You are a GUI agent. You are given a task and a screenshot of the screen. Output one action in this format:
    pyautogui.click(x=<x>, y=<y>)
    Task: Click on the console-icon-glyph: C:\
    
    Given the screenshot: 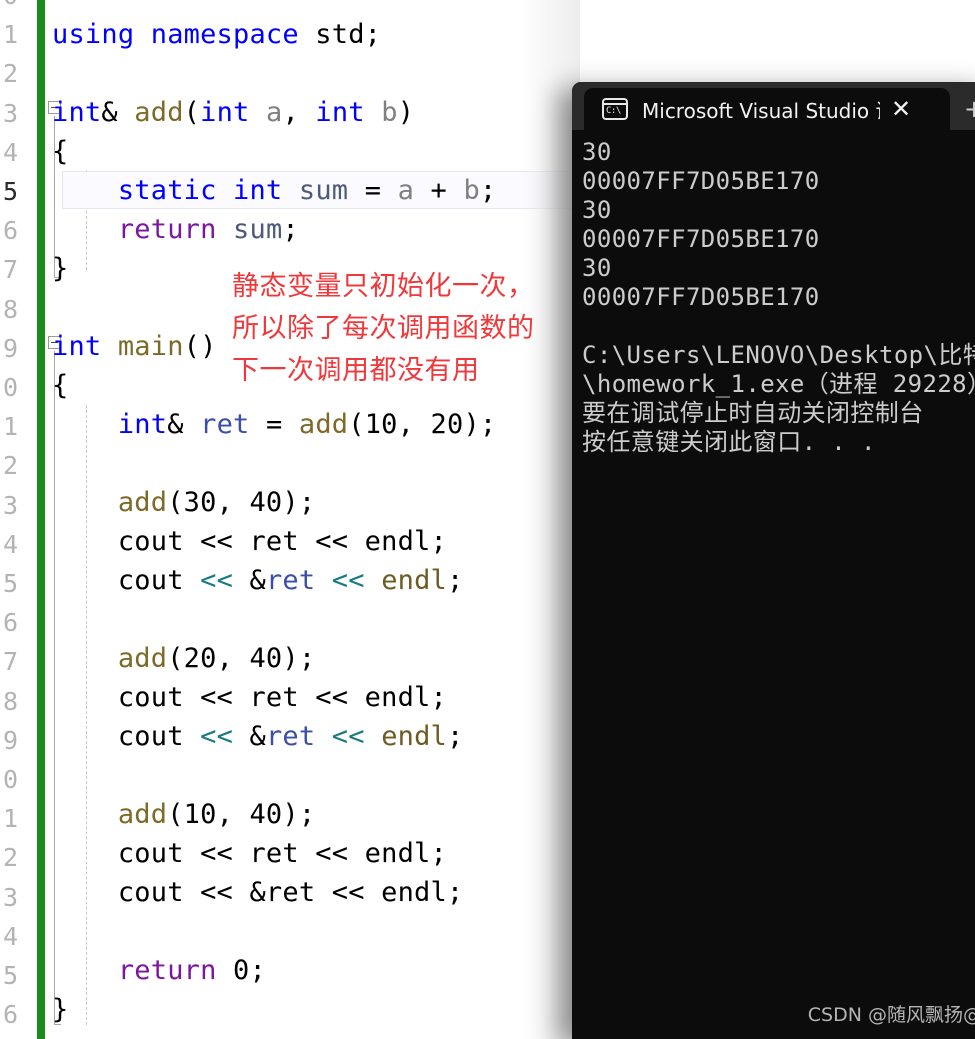 What is the action you would take?
    pyautogui.click(x=613, y=111)
    